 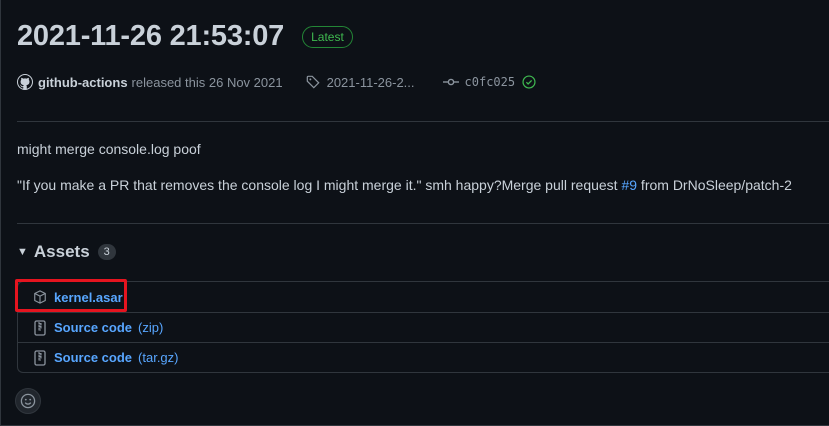 I want to click on github-logo-icon, so click(x=25, y=82).